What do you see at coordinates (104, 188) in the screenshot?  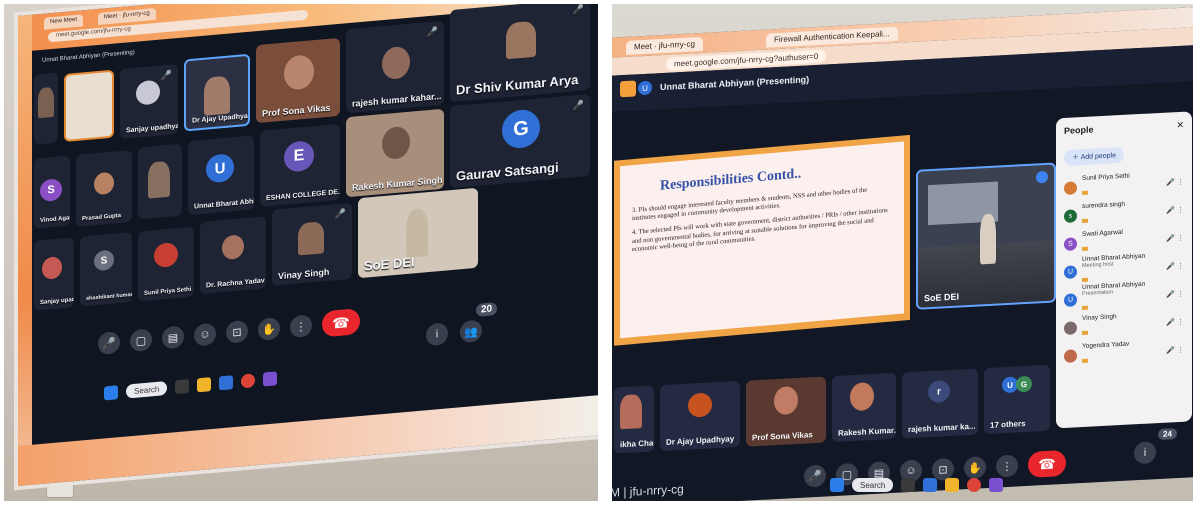 I see `participant-tile: Prasad Gupta` at bounding box center [104, 188].